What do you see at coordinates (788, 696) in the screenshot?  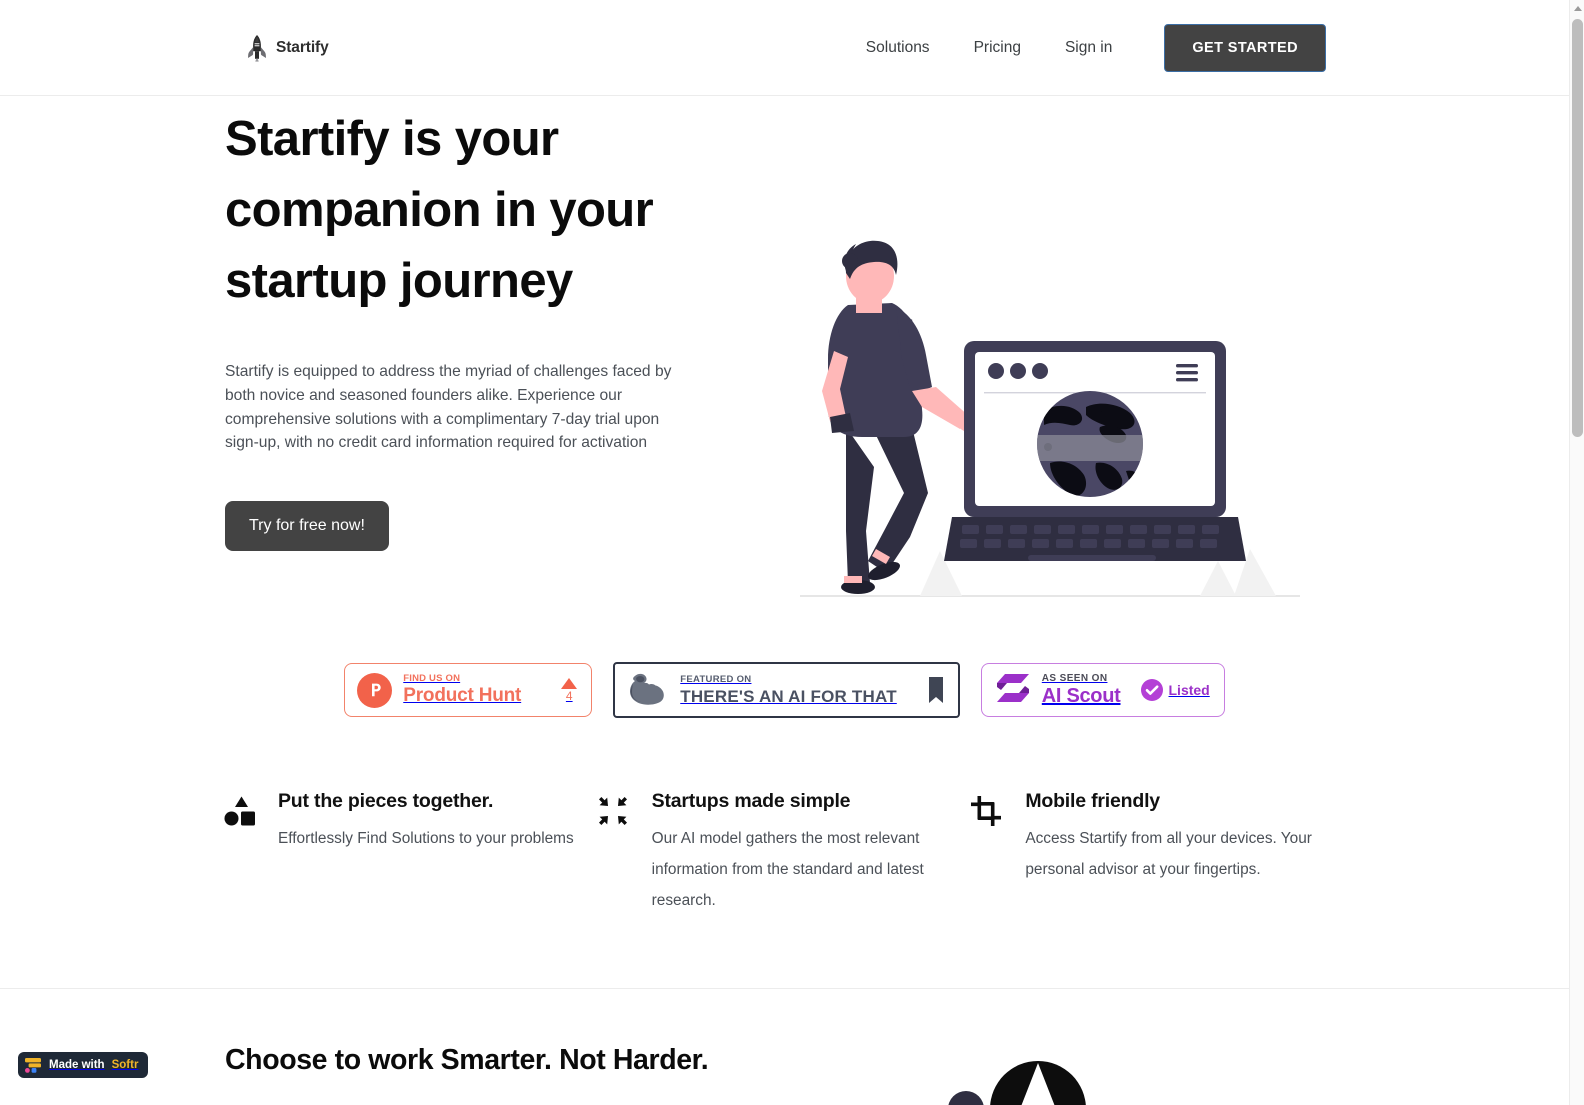 I see `taaft-label: THERE'S AN AI FOR THAT` at bounding box center [788, 696].